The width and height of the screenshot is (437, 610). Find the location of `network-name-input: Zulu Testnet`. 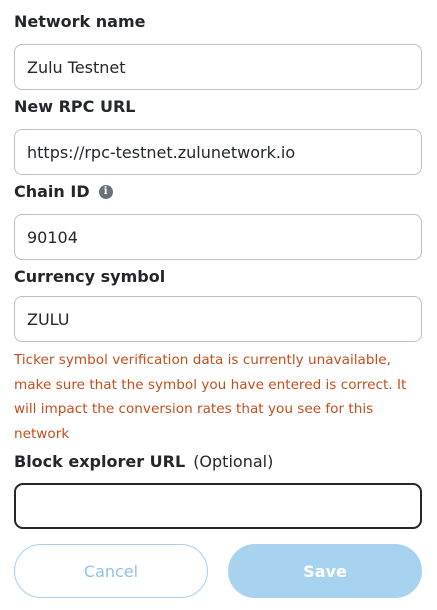

network-name-input: Zulu Testnet is located at coordinates (218, 67).